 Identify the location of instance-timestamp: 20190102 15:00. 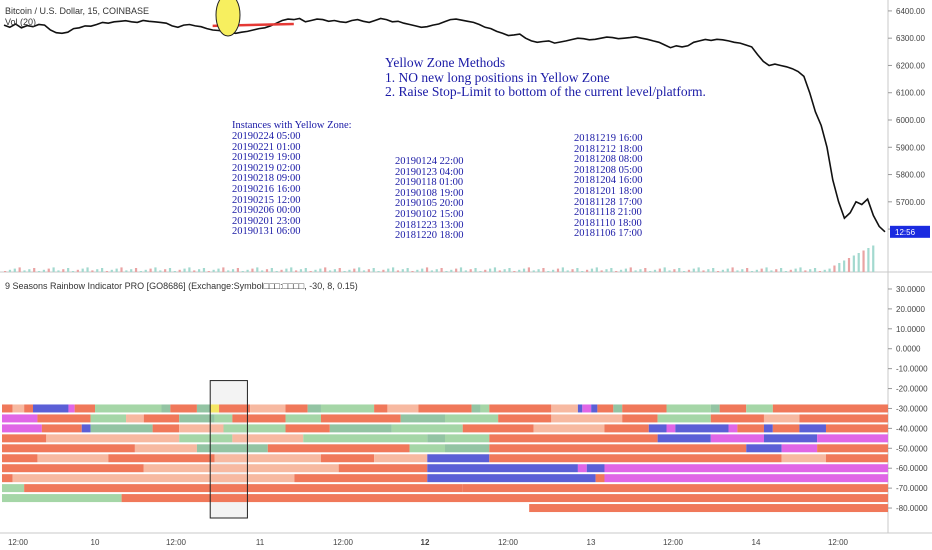
(429, 214).